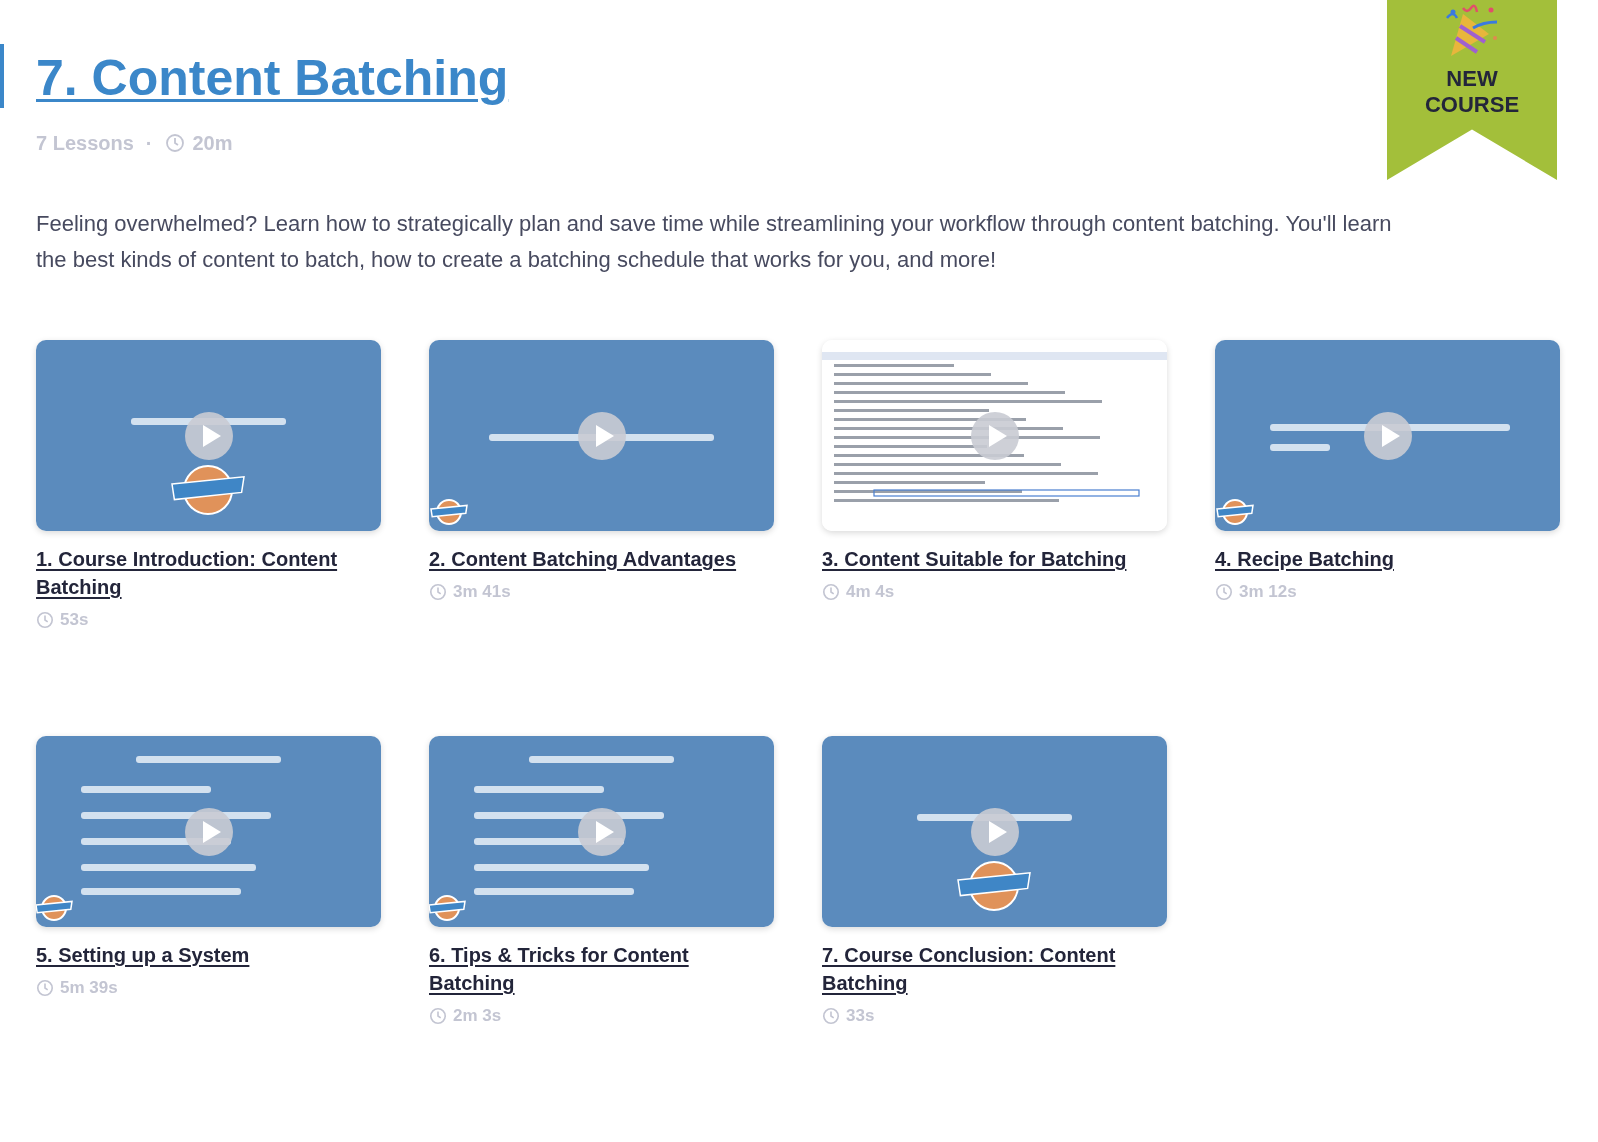  I want to click on lesson-title: 6. Tips & Tricks for Content Batching, so click(589, 969).